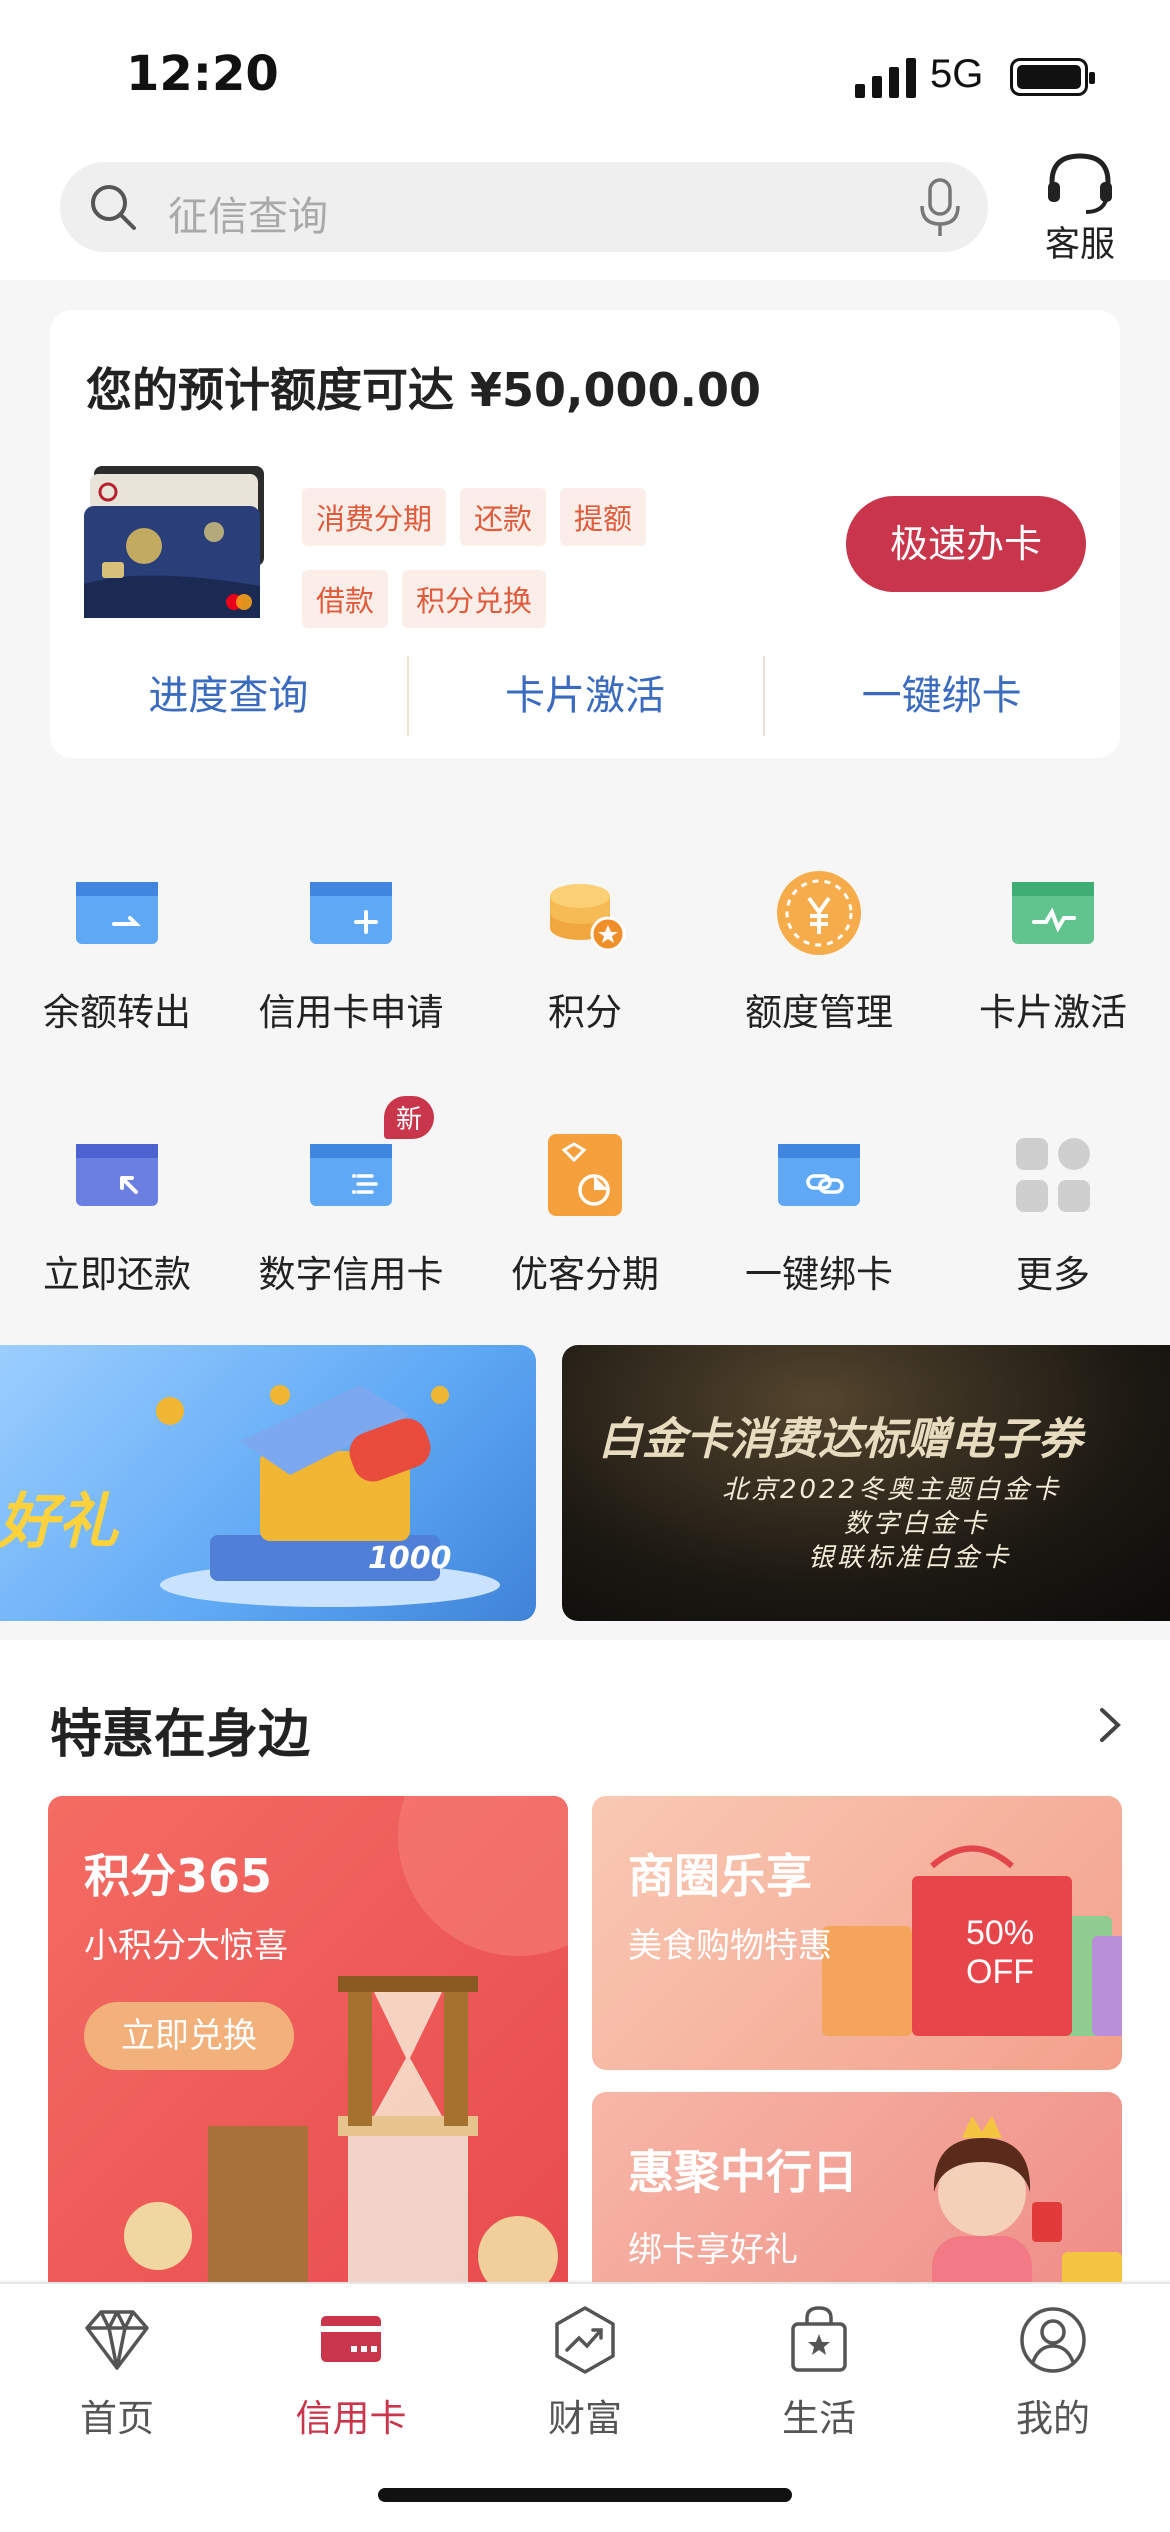 The height and width of the screenshot is (2532, 1170). I want to click on grid-item-bind-card: 一键绑卡, so click(819, 1214).